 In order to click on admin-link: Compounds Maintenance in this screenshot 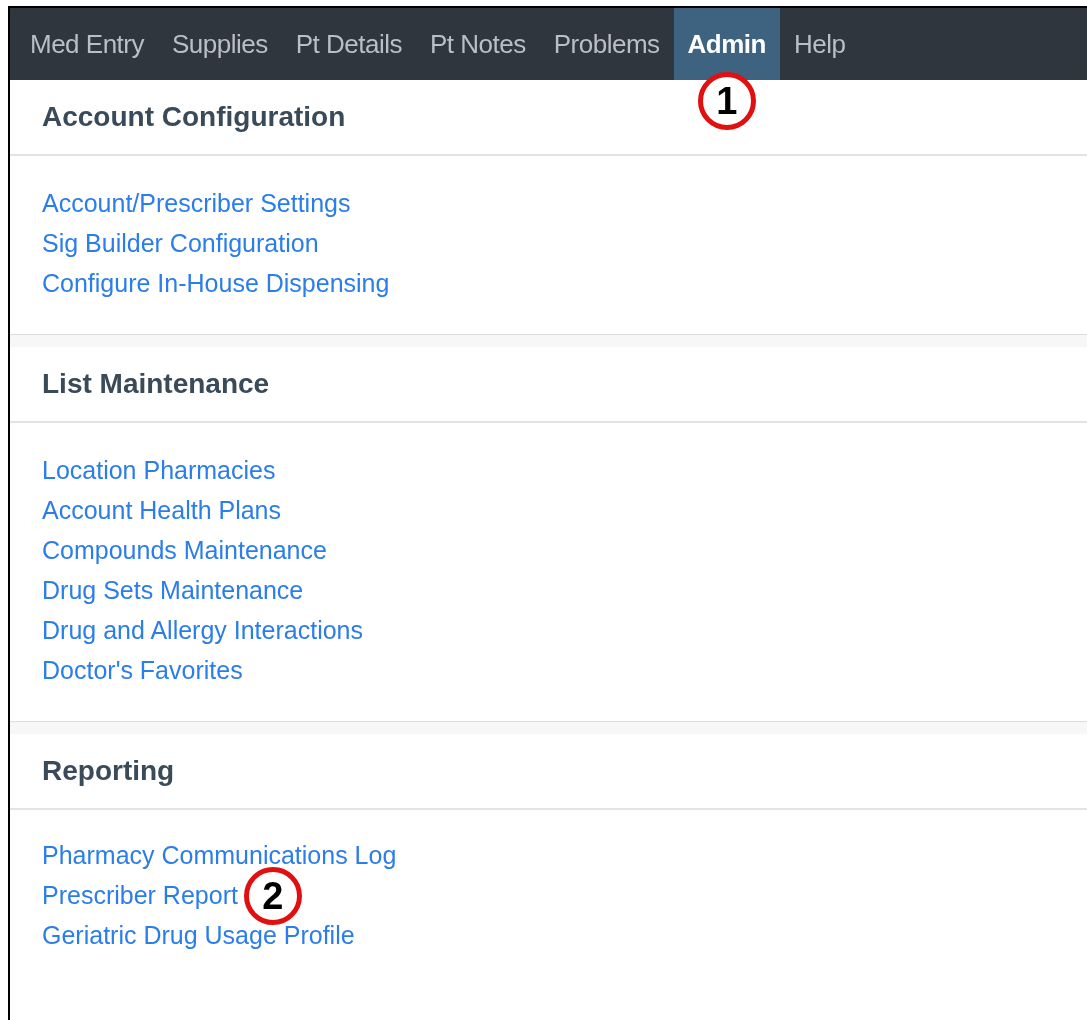, I will do `click(184, 551)`.